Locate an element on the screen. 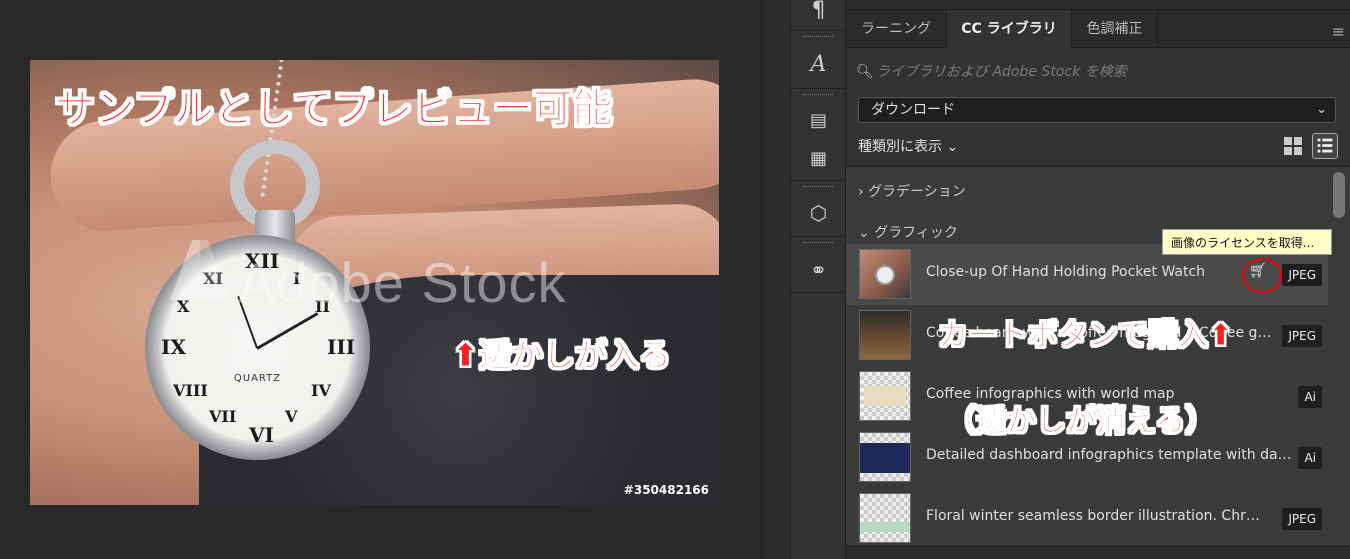 The height and width of the screenshot is (559, 1350). section-gradients: › グラデーション is located at coordinates (912, 191).